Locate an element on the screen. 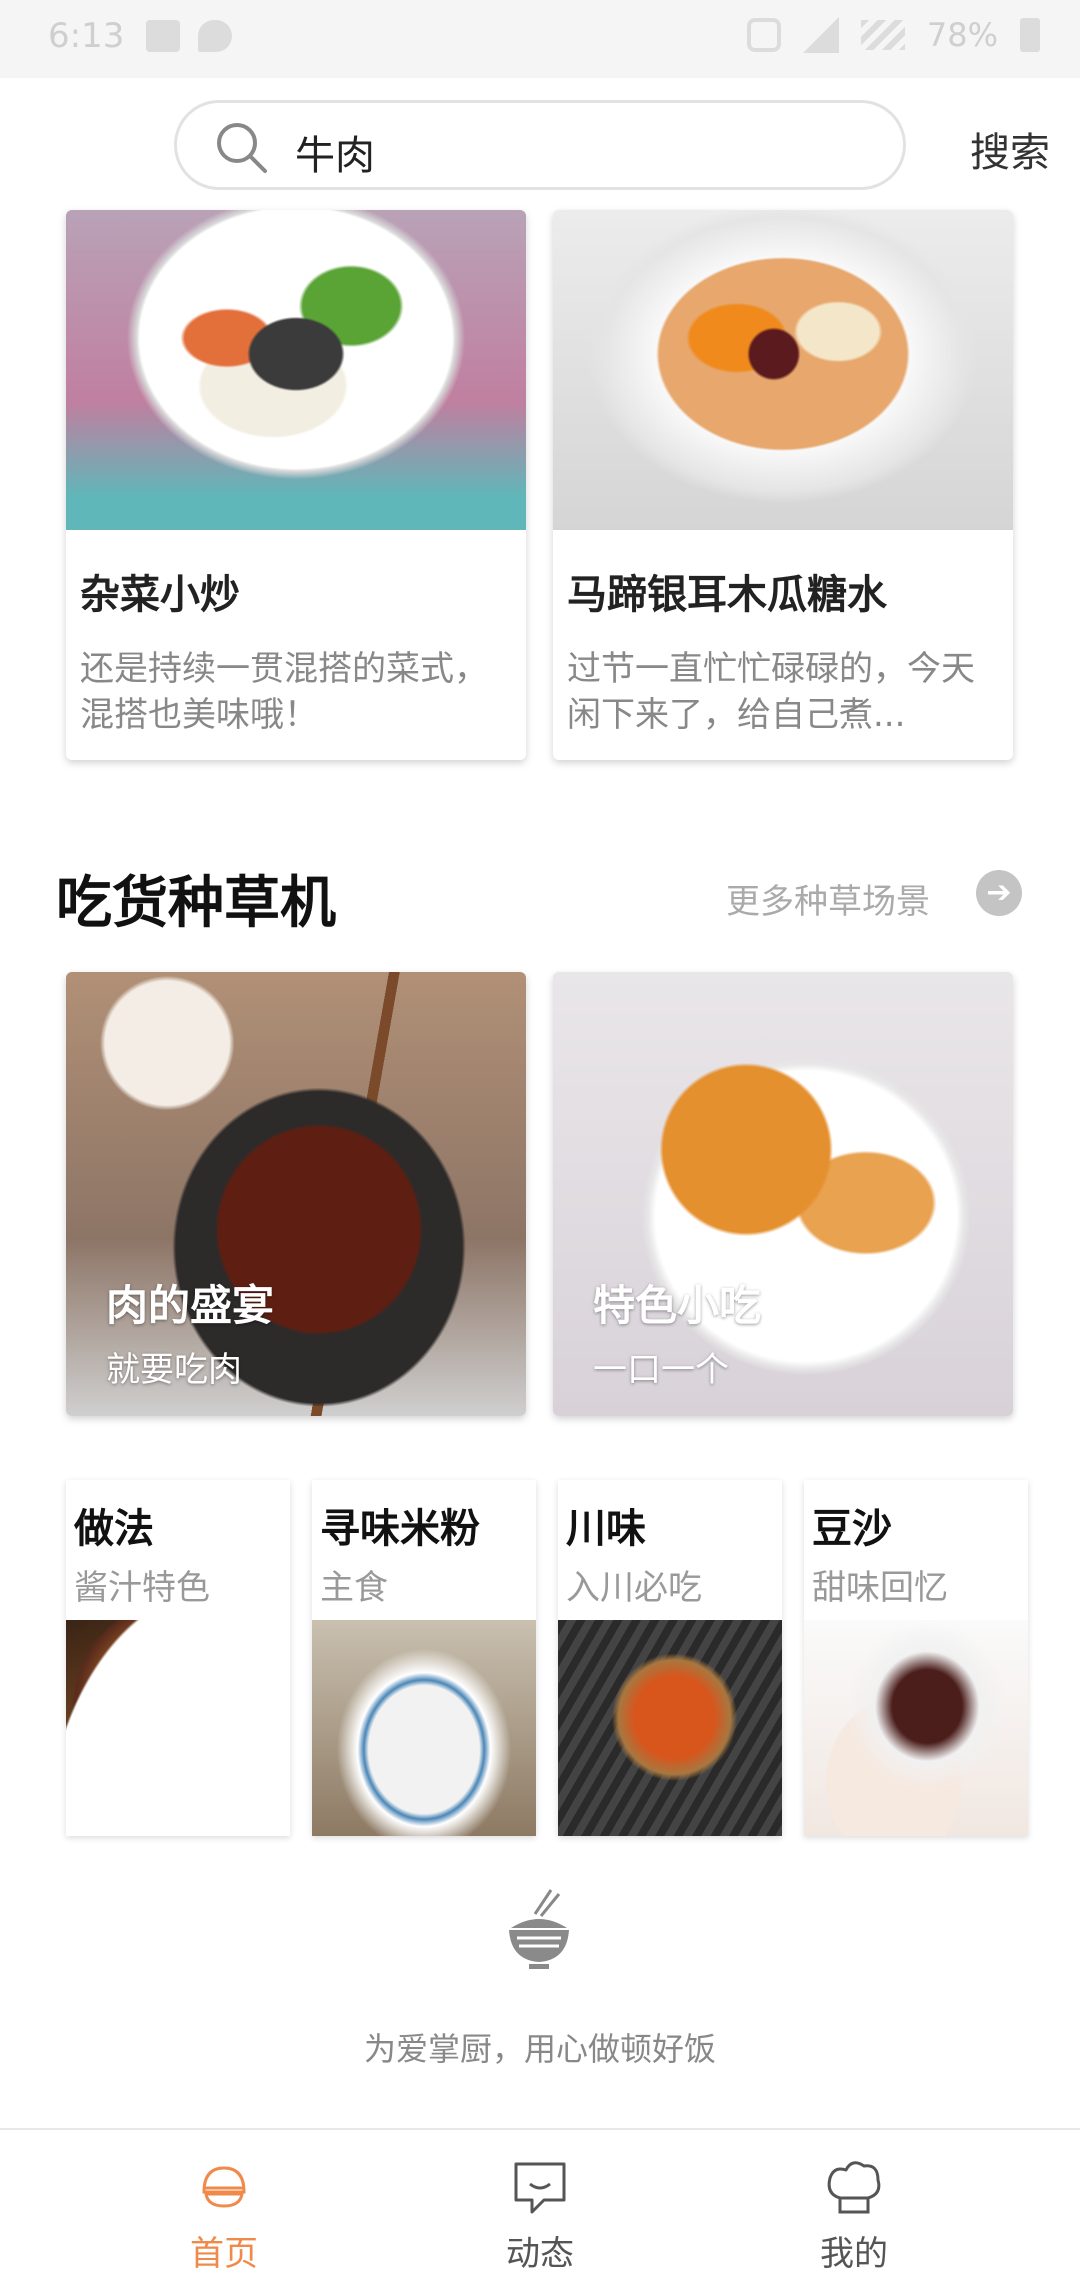 The width and height of the screenshot is (1080, 2280). more-scenes-link: 更多种草场景 is located at coordinates (828, 898).